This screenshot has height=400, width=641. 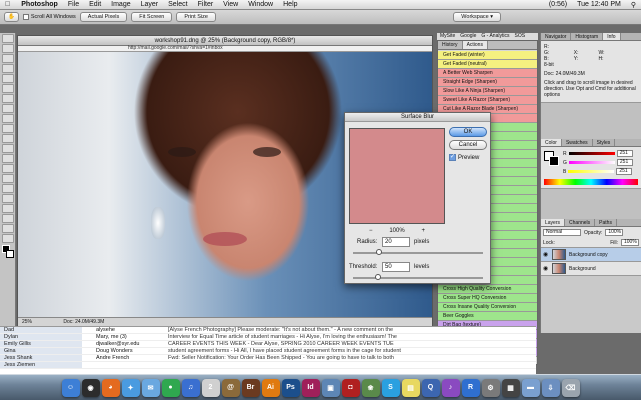 I want to click on background-swatch, so click(x=554, y=161).